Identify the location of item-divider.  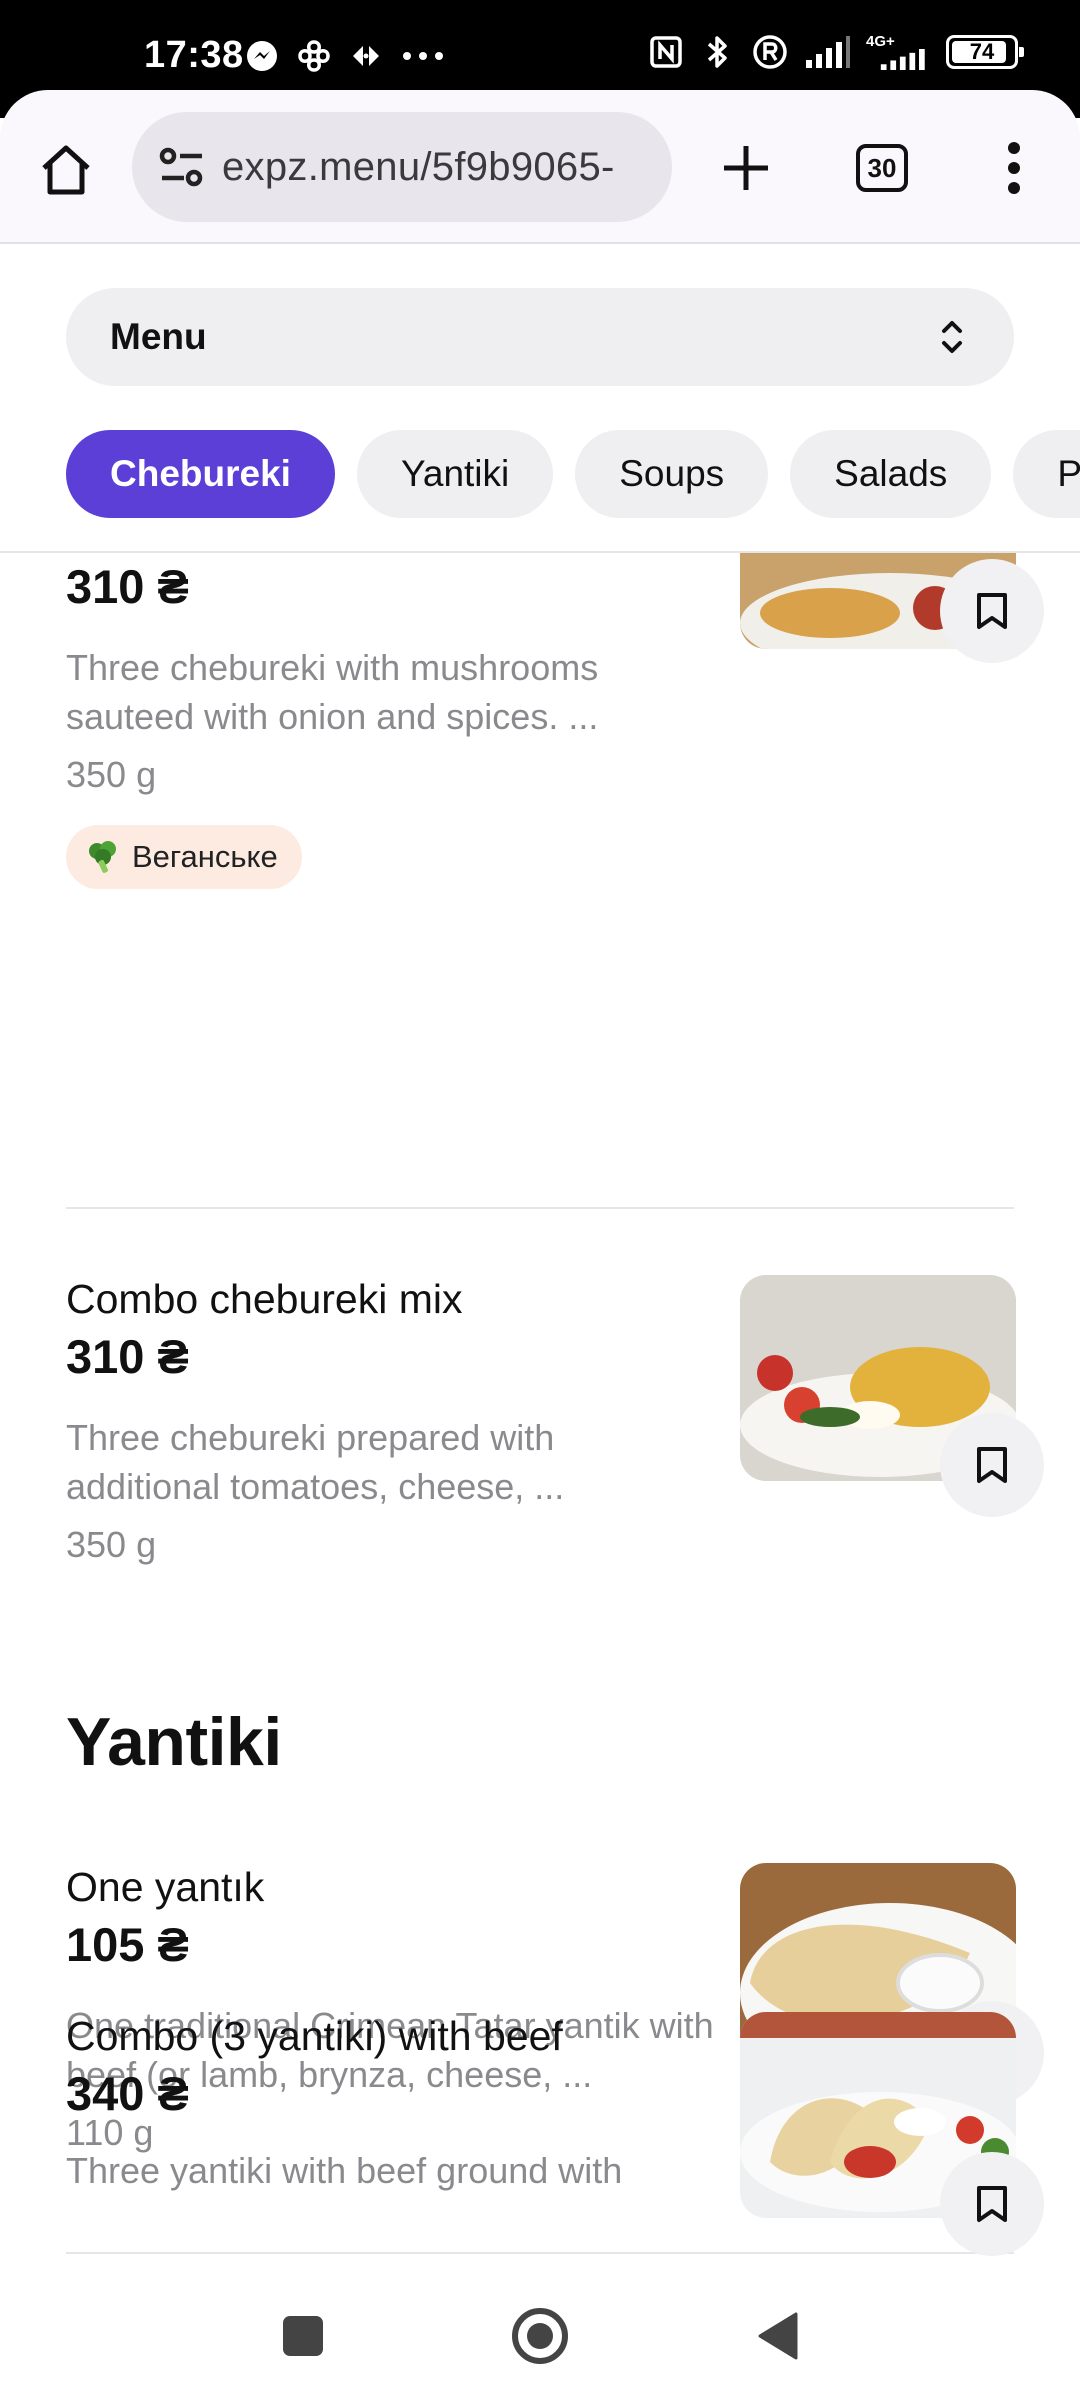
(540, 1208).